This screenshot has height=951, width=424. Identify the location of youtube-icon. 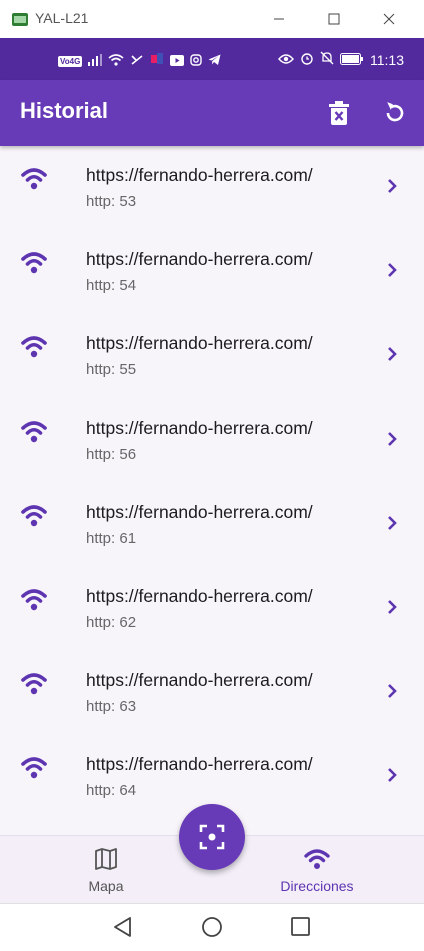
(177, 62).